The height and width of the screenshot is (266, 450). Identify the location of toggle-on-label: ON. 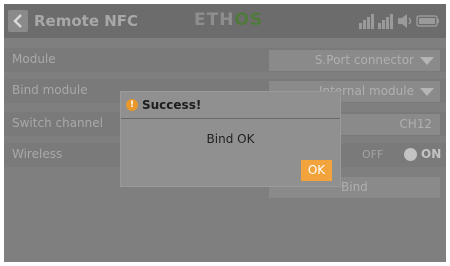
(431, 154).